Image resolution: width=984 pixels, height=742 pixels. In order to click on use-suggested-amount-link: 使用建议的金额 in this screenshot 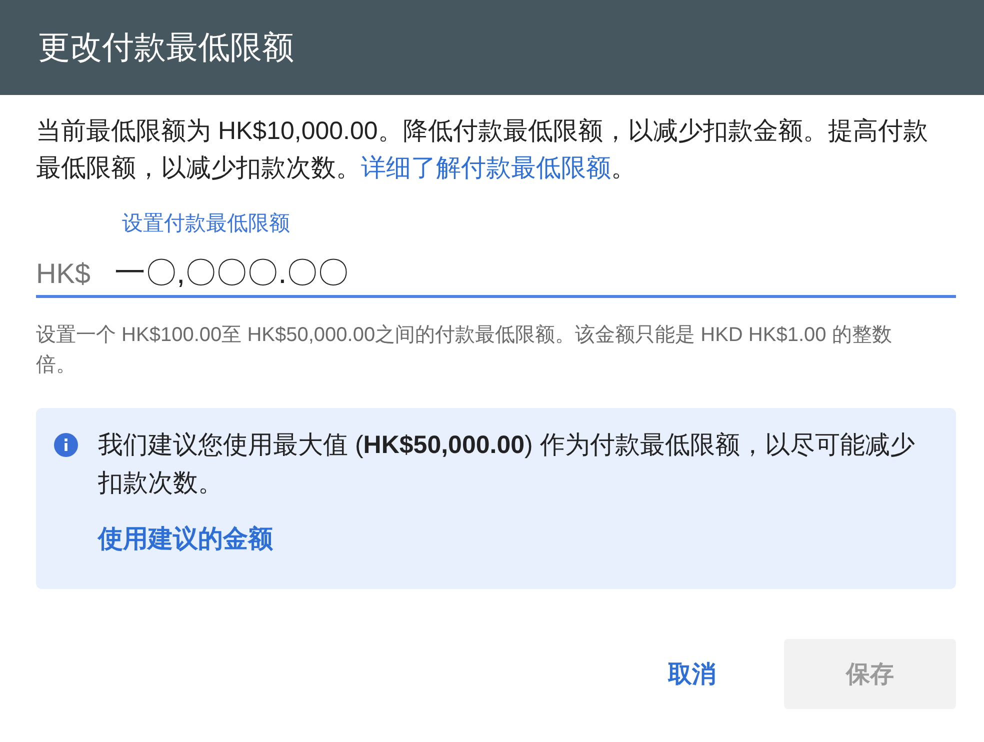, I will do `click(185, 538)`.